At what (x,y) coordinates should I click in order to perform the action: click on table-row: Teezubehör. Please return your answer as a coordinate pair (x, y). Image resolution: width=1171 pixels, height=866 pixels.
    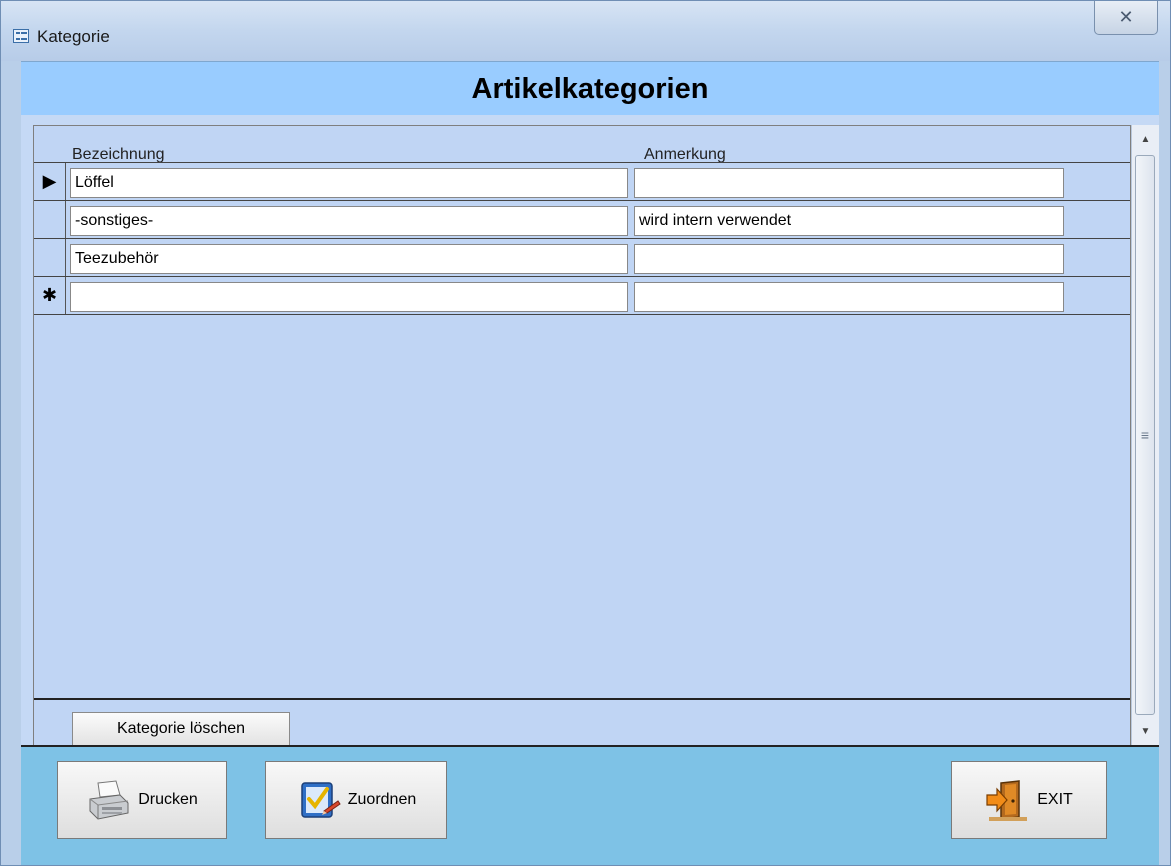
    Looking at the image, I should click on (582, 257).